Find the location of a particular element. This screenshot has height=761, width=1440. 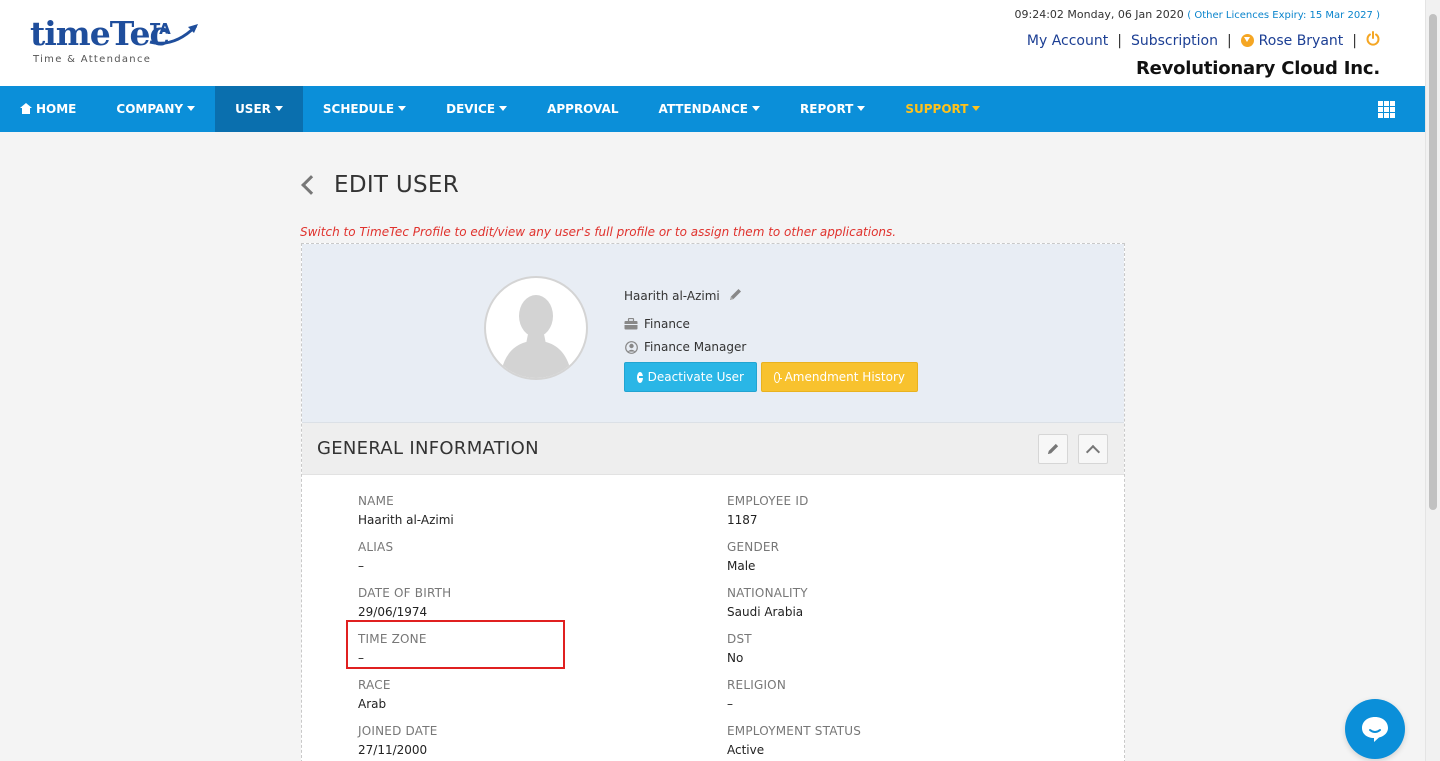

page-title: EDIT USER is located at coordinates (397, 185).